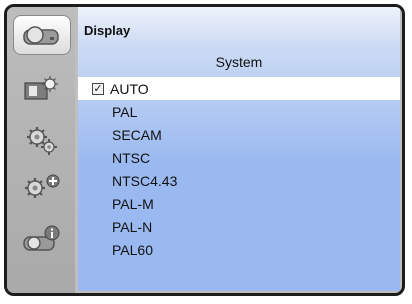 Image resolution: width=412 pixels, height=304 pixels. Describe the element at coordinates (132, 249) in the screenshot. I see `option-label: PAL60` at that location.